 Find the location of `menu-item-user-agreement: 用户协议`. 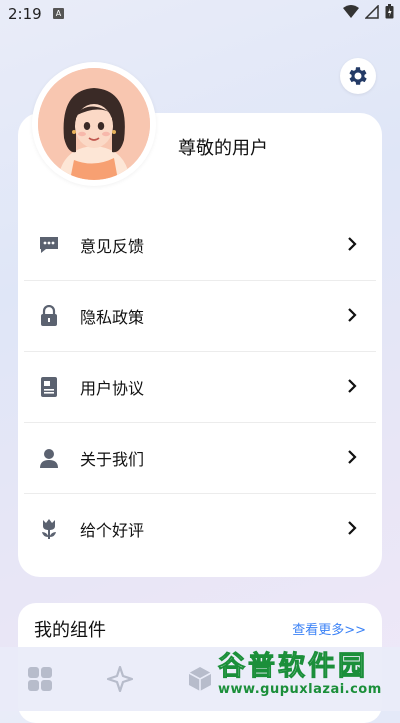

menu-item-user-agreement: 用户协议 is located at coordinates (200, 387).